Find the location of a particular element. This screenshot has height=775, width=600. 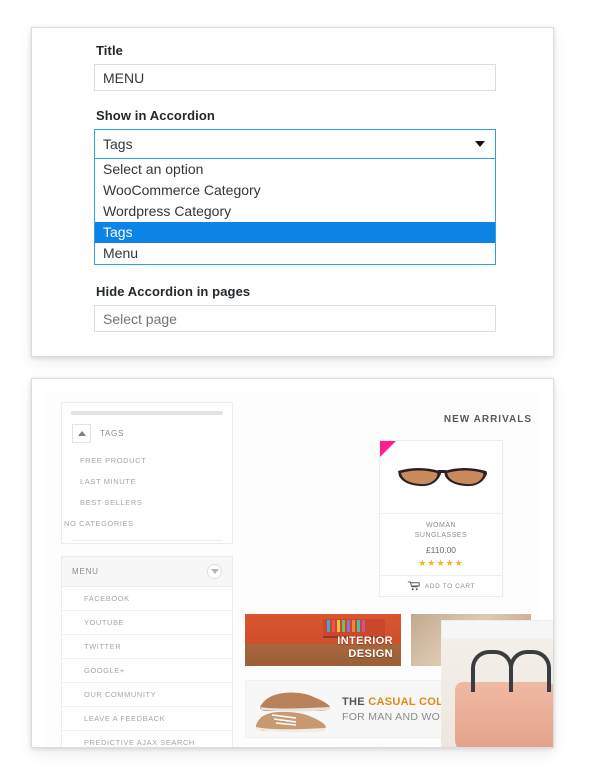

interior-banner-line1: INTERIOR is located at coordinates (365, 641).